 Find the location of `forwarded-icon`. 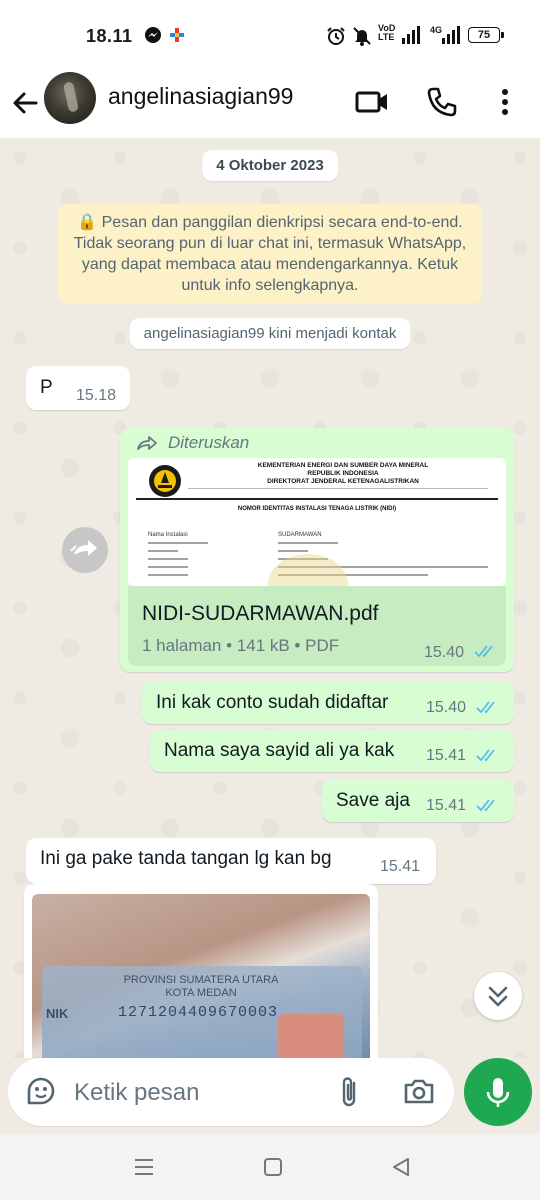

forwarded-icon is located at coordinates (147, 443).